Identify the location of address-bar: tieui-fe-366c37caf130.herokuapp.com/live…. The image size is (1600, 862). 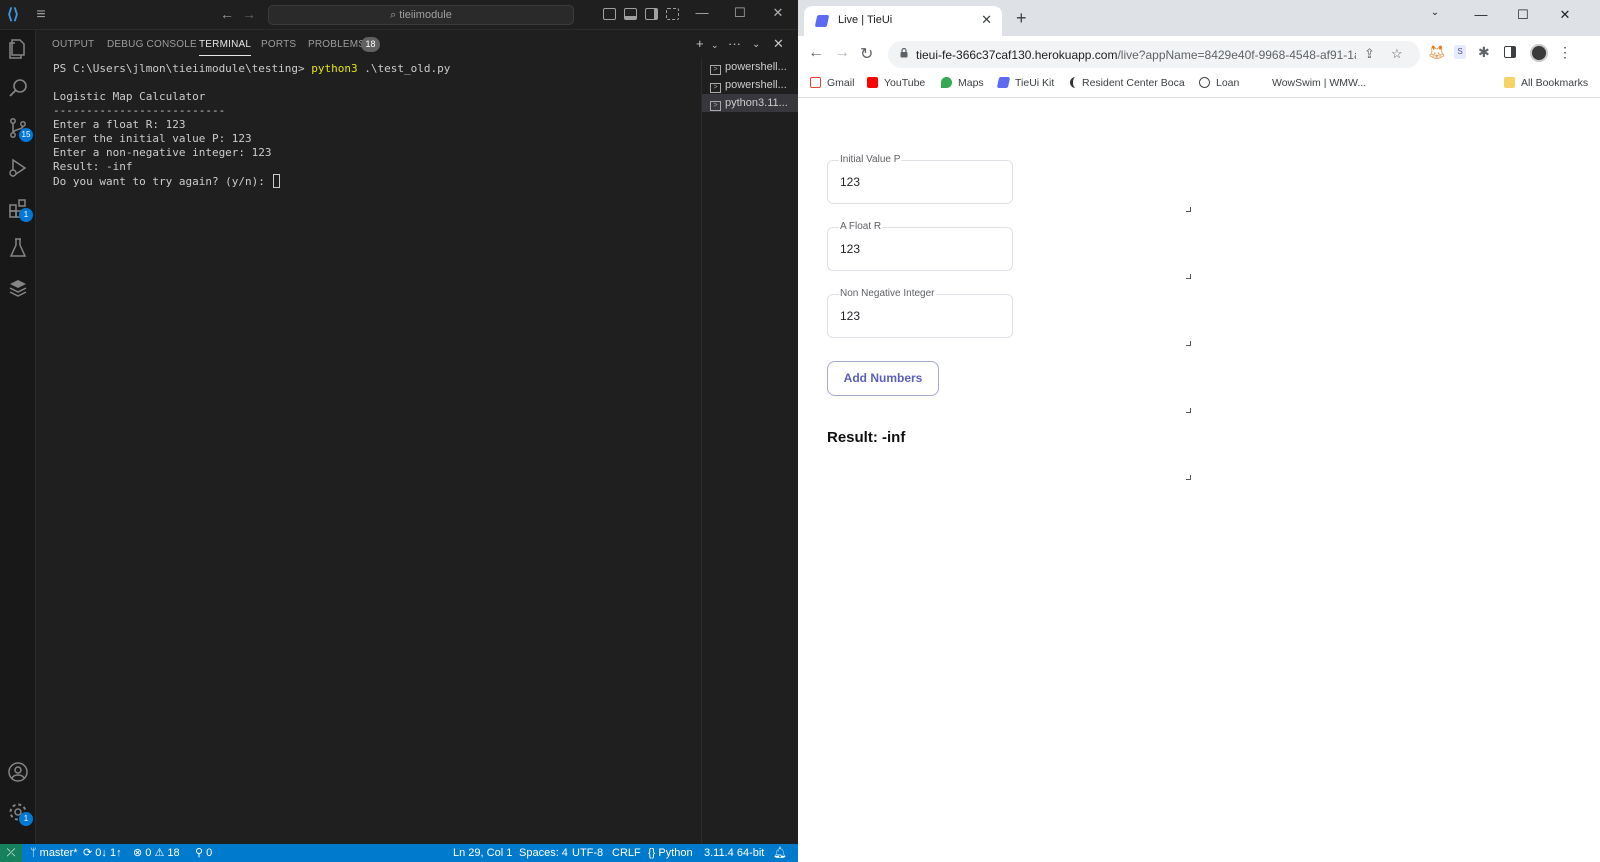
(1154, 54).